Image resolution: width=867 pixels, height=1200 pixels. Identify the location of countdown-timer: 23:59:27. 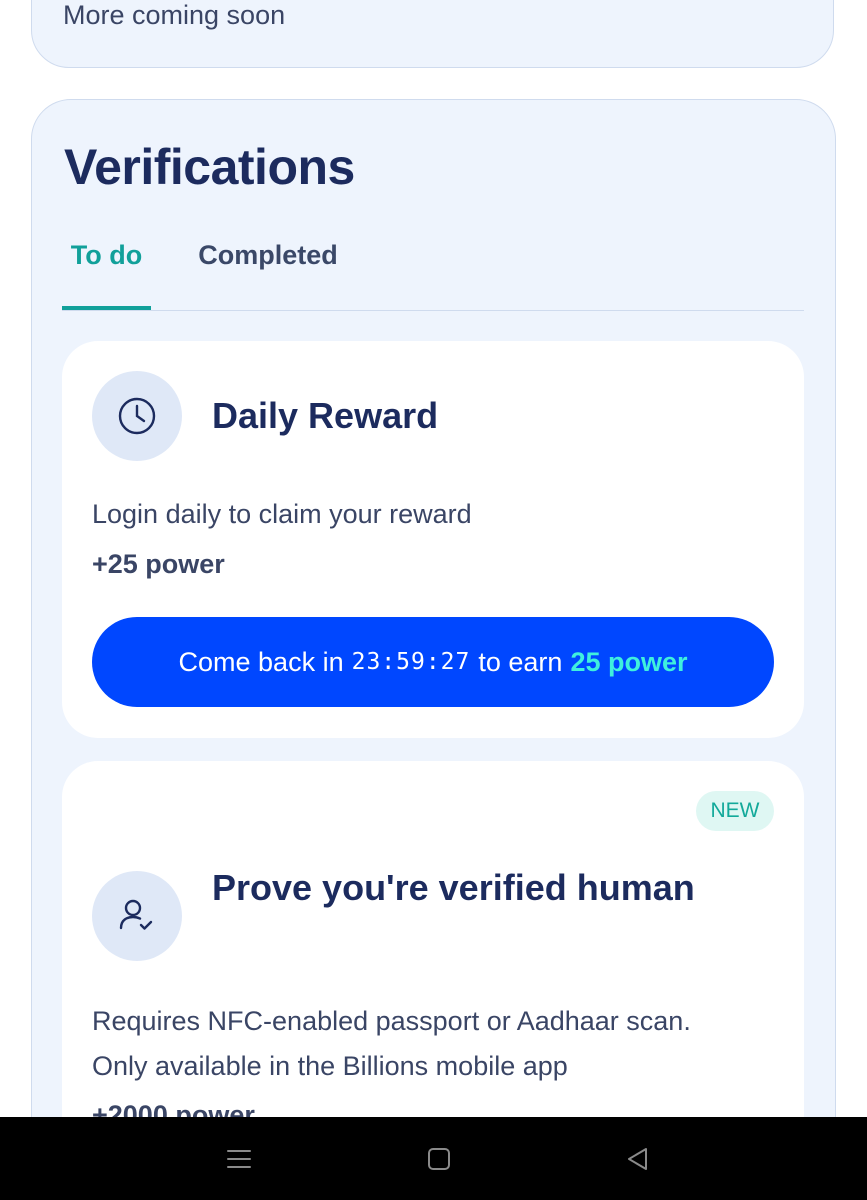
(411, 662).